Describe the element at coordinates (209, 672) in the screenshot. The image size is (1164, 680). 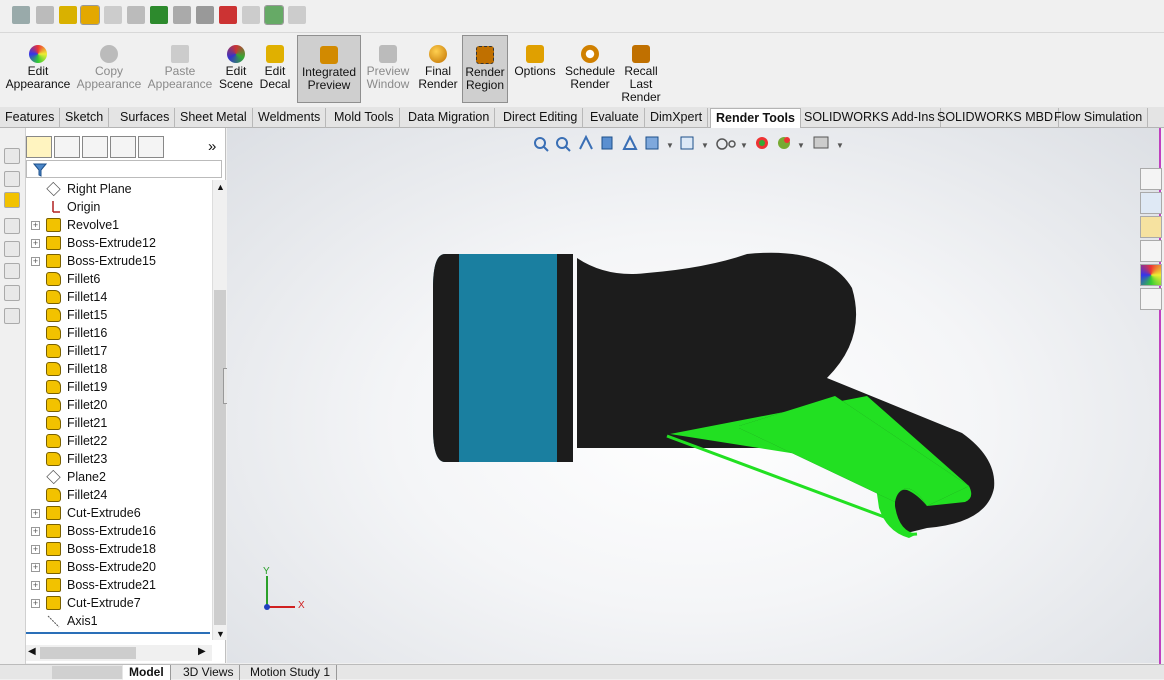
I see `tab-3d-views: 3D Views` at that location.